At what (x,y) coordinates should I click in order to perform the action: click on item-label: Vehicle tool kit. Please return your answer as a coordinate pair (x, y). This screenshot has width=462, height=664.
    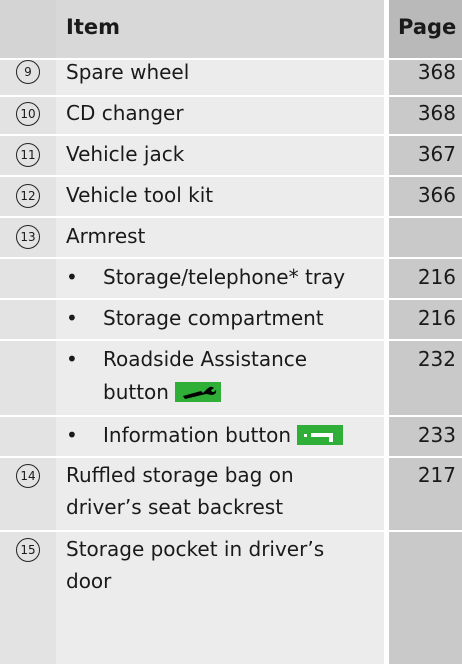
    Looking at the image, I should click on (140, 195).